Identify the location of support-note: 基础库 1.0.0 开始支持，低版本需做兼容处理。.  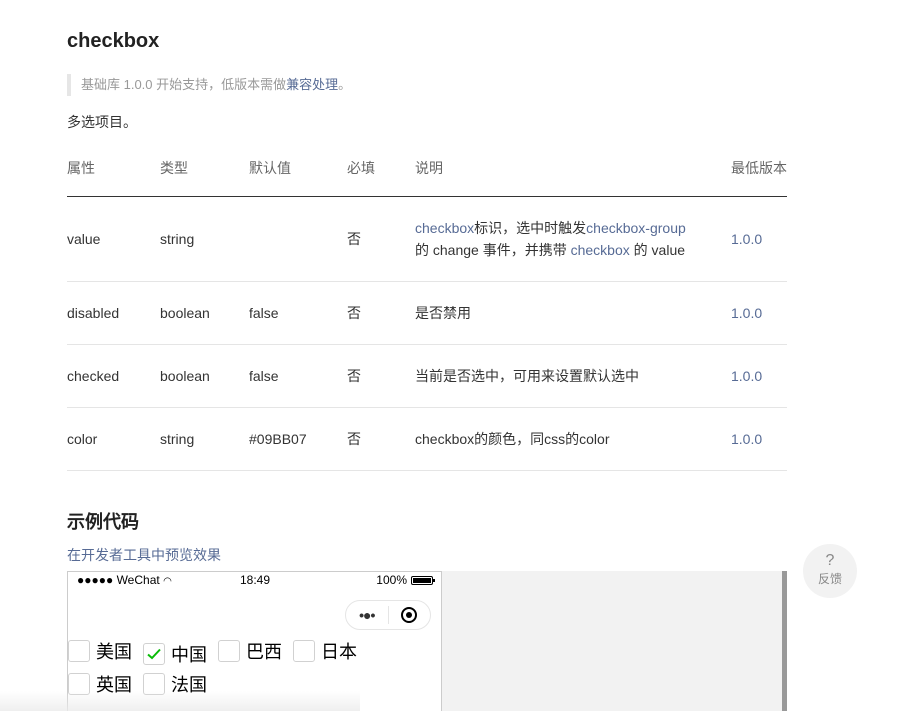
(209, 85).